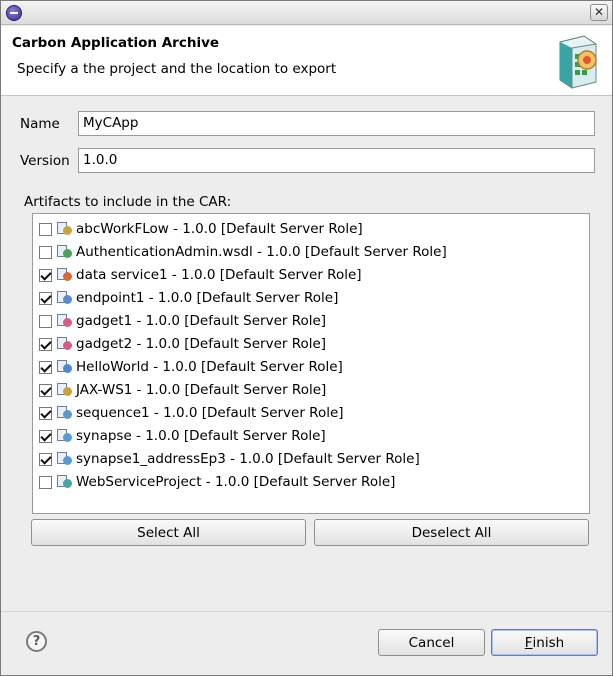 The image size is (613, 676). What do you see at coordinates (201, 436) in the screenshot?
I see `artifact-label: synapse - 1.0.0 [Default Server Role]` at bounding box center [201, 436].